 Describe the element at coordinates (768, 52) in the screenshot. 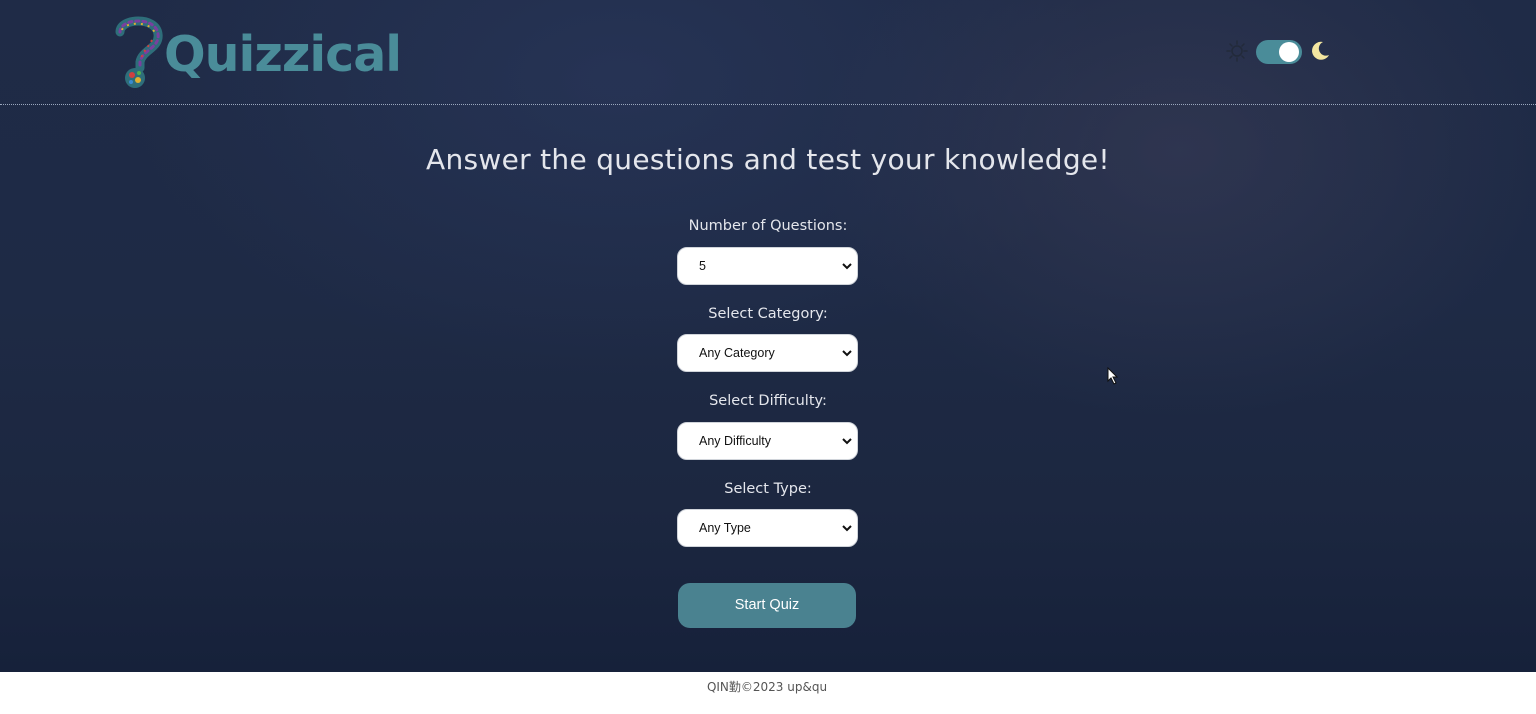

I see `header: Quizzical` at that location.